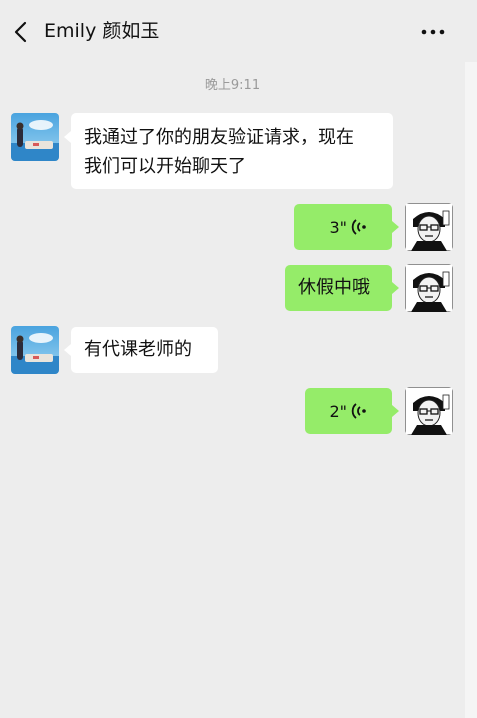 The width and height of the screenshot is (477, 718). What do you see at coordinates (338, 227) in the screenshot?
I see `voice-duration: 3"` at bounding box center [338, 227].